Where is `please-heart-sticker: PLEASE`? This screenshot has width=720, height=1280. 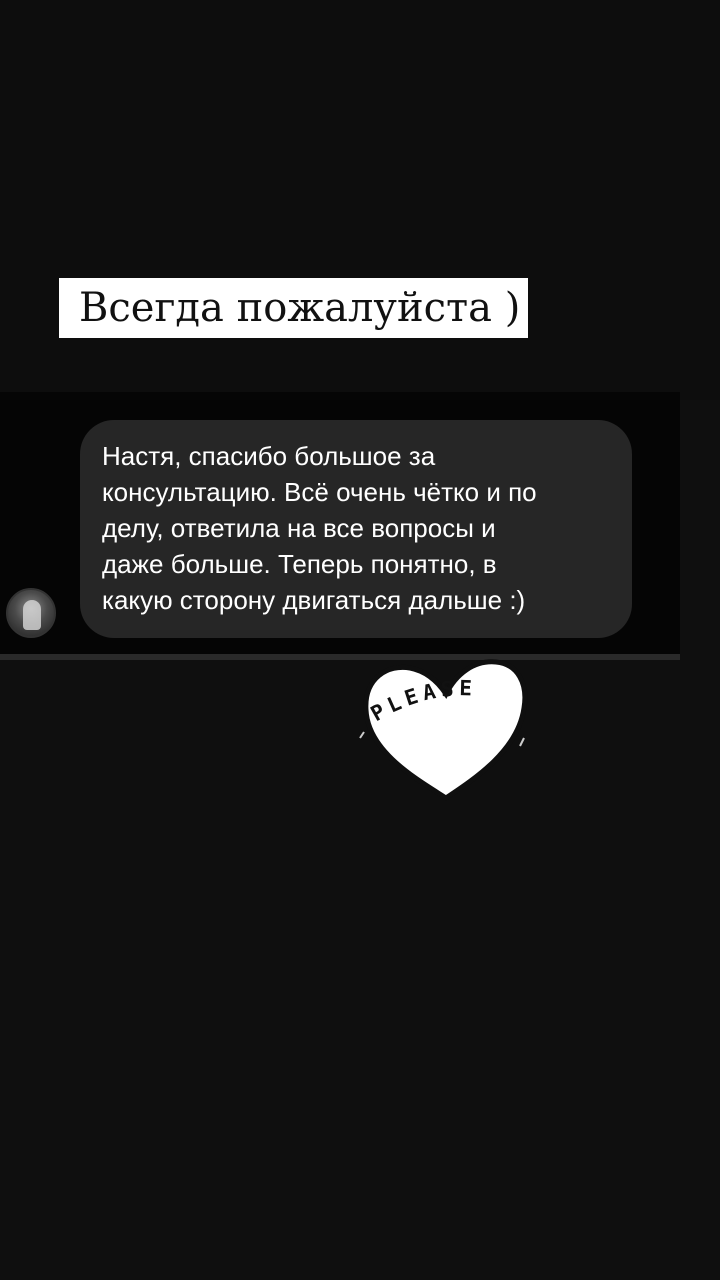
please-heart-sticker: PLEASE is located at coordinates (444, 727).